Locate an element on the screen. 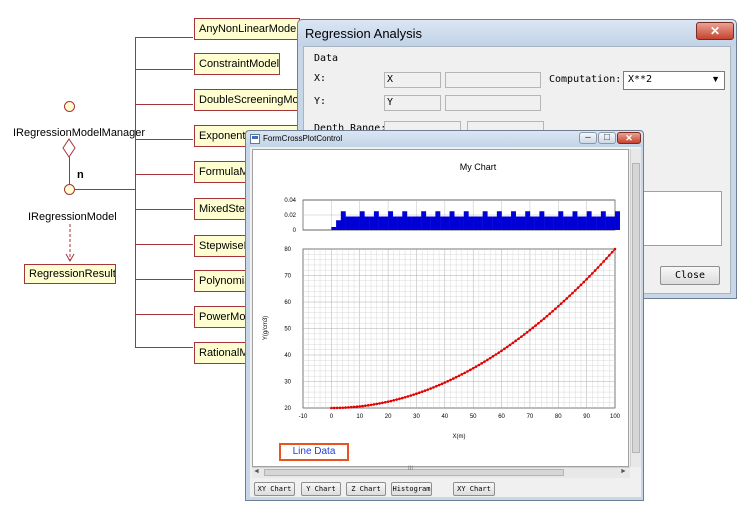  x-field: X is located at coordinates (412, 80).